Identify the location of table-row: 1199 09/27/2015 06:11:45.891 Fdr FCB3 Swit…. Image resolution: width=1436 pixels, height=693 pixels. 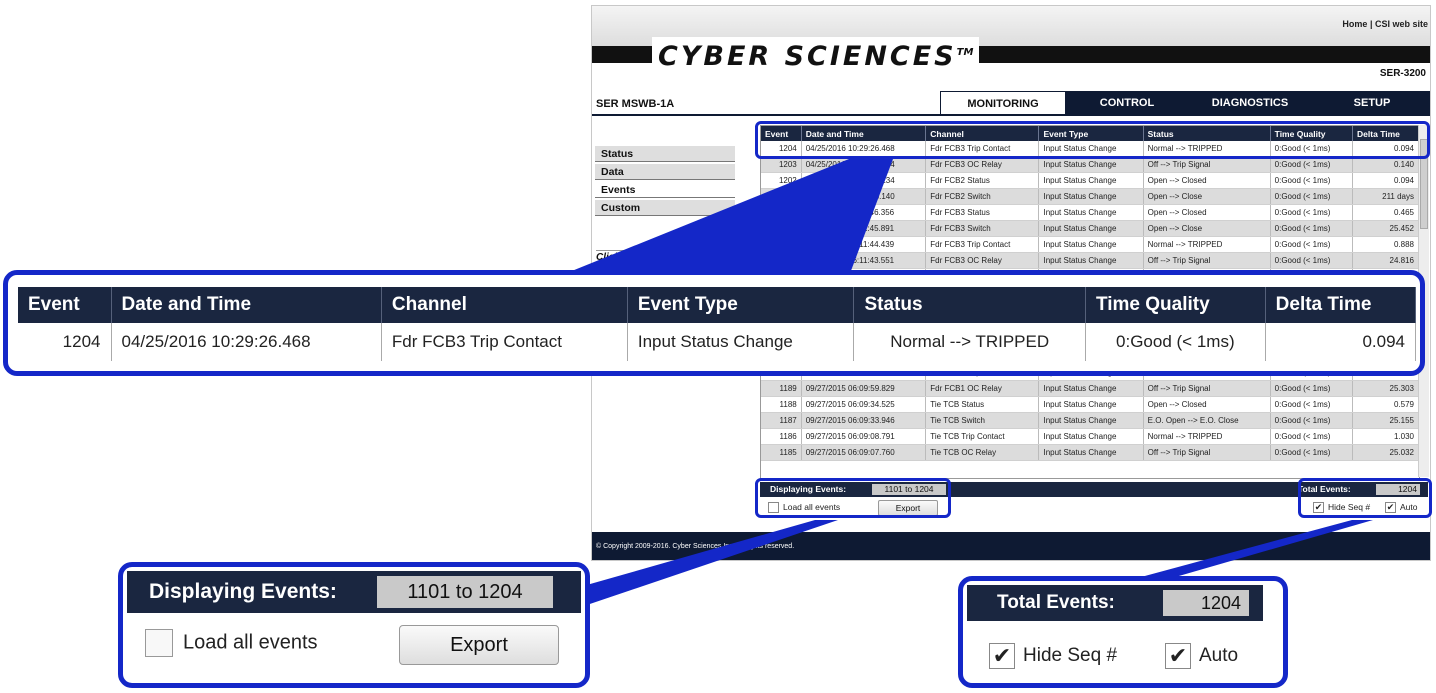
(1090, 228).